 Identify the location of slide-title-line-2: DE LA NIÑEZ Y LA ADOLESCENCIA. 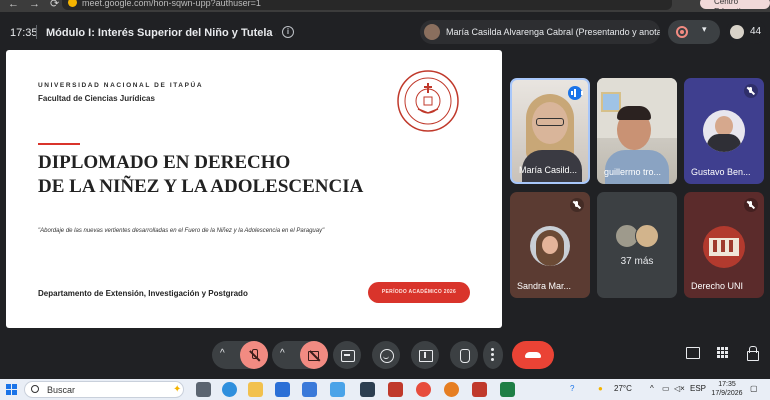
(201, 186).